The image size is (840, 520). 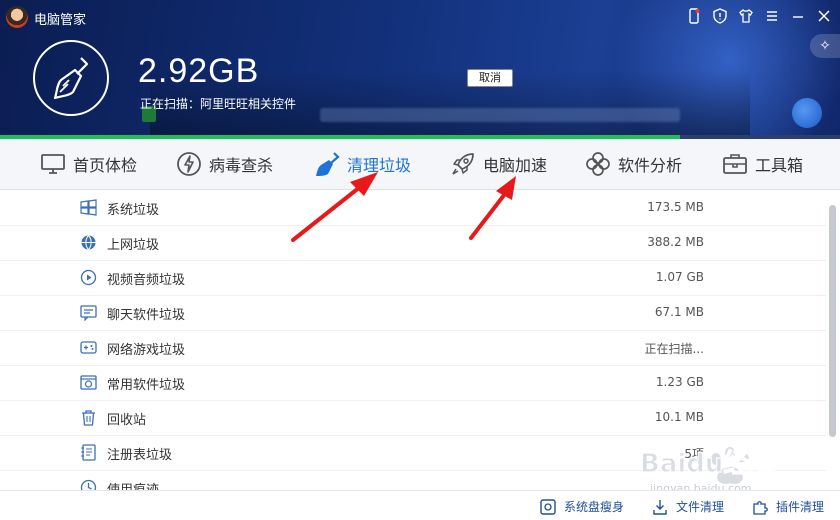 What do you see at coordinates (413, 278) in the screenshot?
I see `list-item-media-junk: 视频音频垃圾 1.07 GB` at bounding box center [413, 278].